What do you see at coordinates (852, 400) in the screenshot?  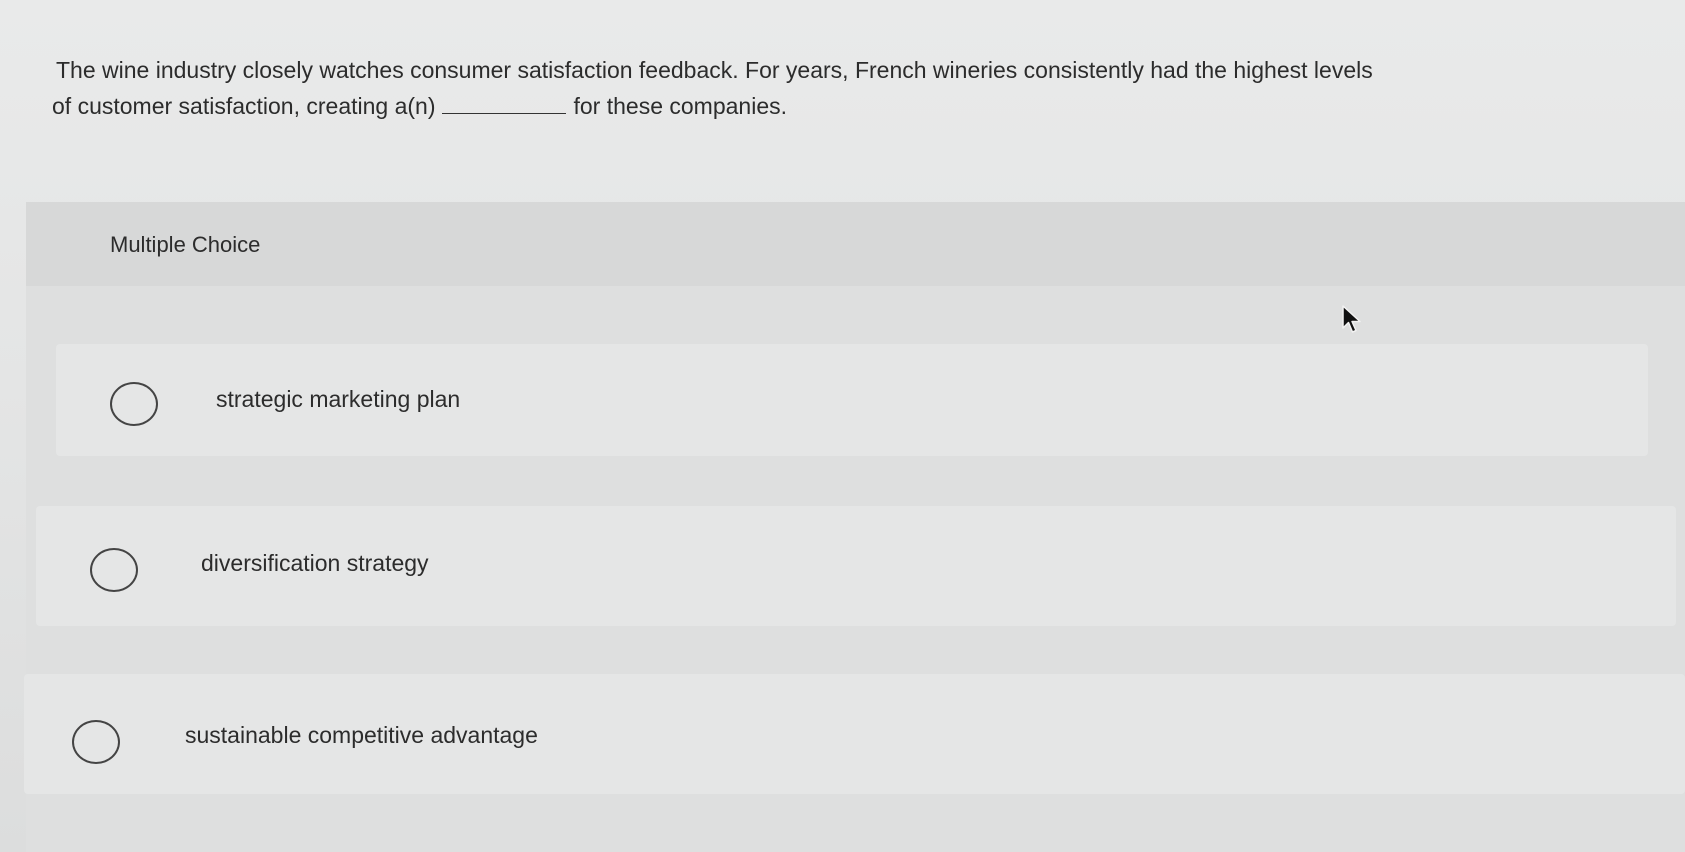 I see `choice-option-strategic-marketing-plan: strategic marketing plan` at bounding box center [852, 400].